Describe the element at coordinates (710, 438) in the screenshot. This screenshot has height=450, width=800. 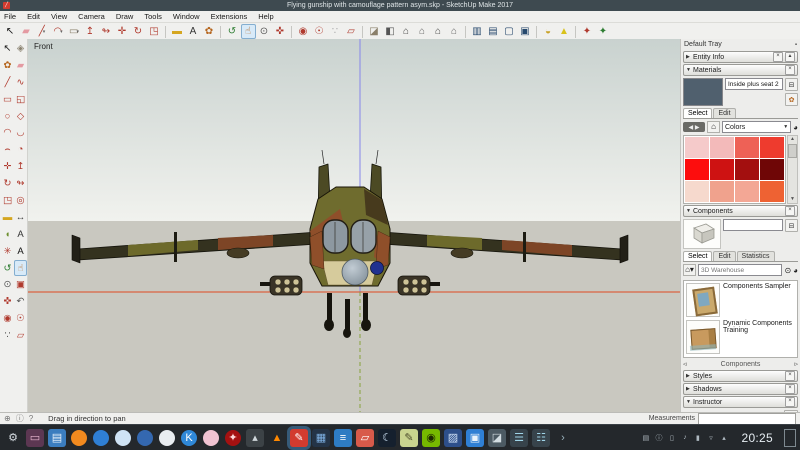
I see `tray-network-icon: ▿` at that location.